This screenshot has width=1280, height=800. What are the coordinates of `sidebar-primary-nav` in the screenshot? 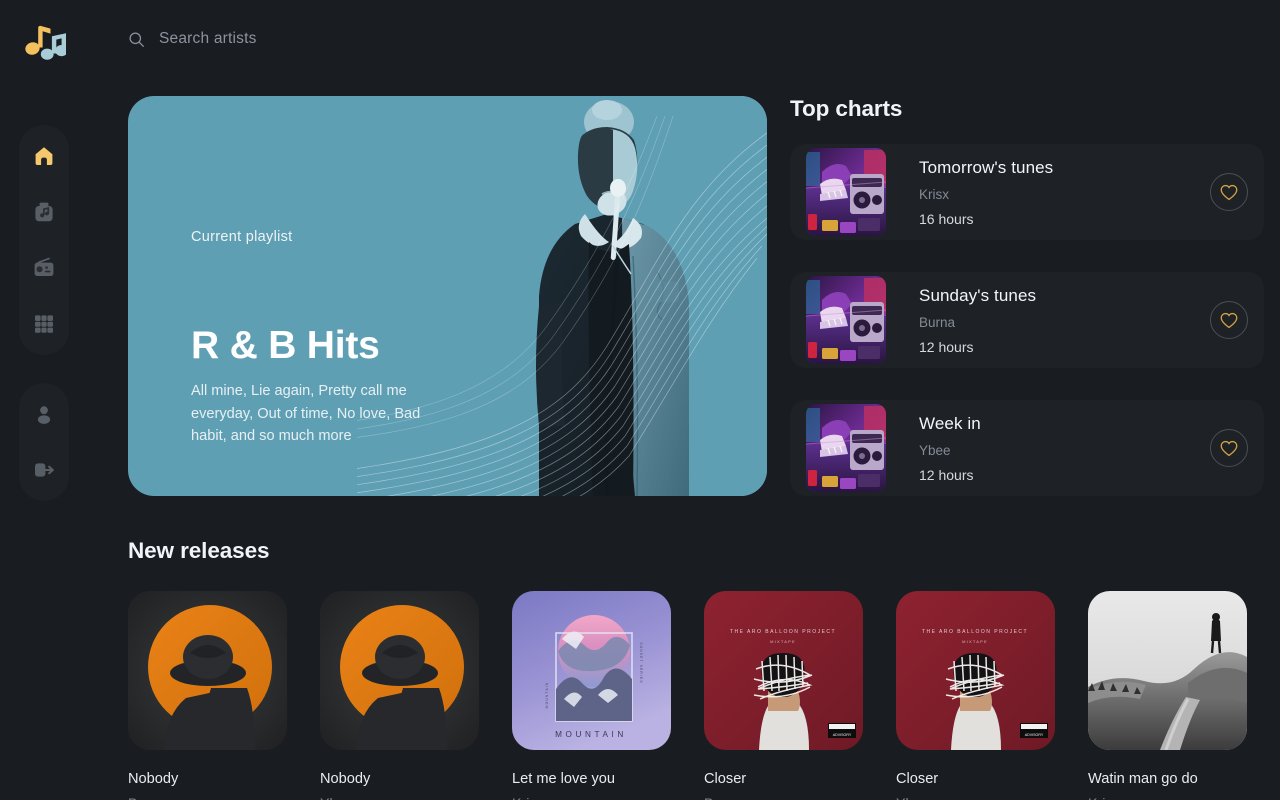 It's located at (44, 240).